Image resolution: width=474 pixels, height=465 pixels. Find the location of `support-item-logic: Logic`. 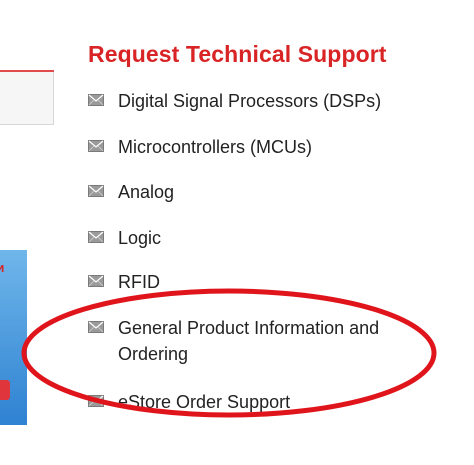

support-item-logic: Logic is located at coordinates (124, 238).